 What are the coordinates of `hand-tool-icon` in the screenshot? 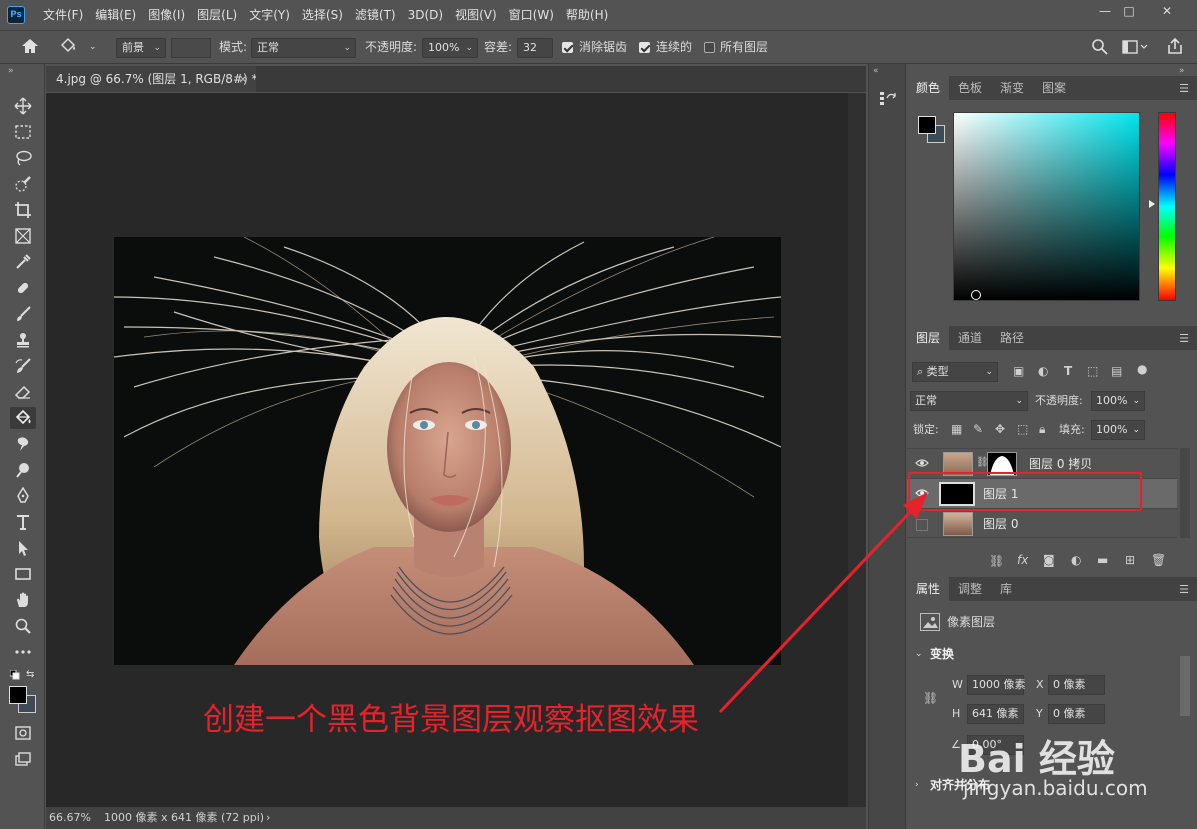 It's located at (23, 600).